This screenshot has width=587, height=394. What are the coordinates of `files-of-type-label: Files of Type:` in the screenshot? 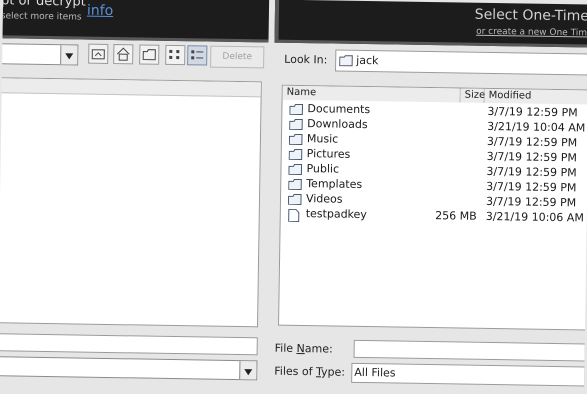 It's located at (309, 372).